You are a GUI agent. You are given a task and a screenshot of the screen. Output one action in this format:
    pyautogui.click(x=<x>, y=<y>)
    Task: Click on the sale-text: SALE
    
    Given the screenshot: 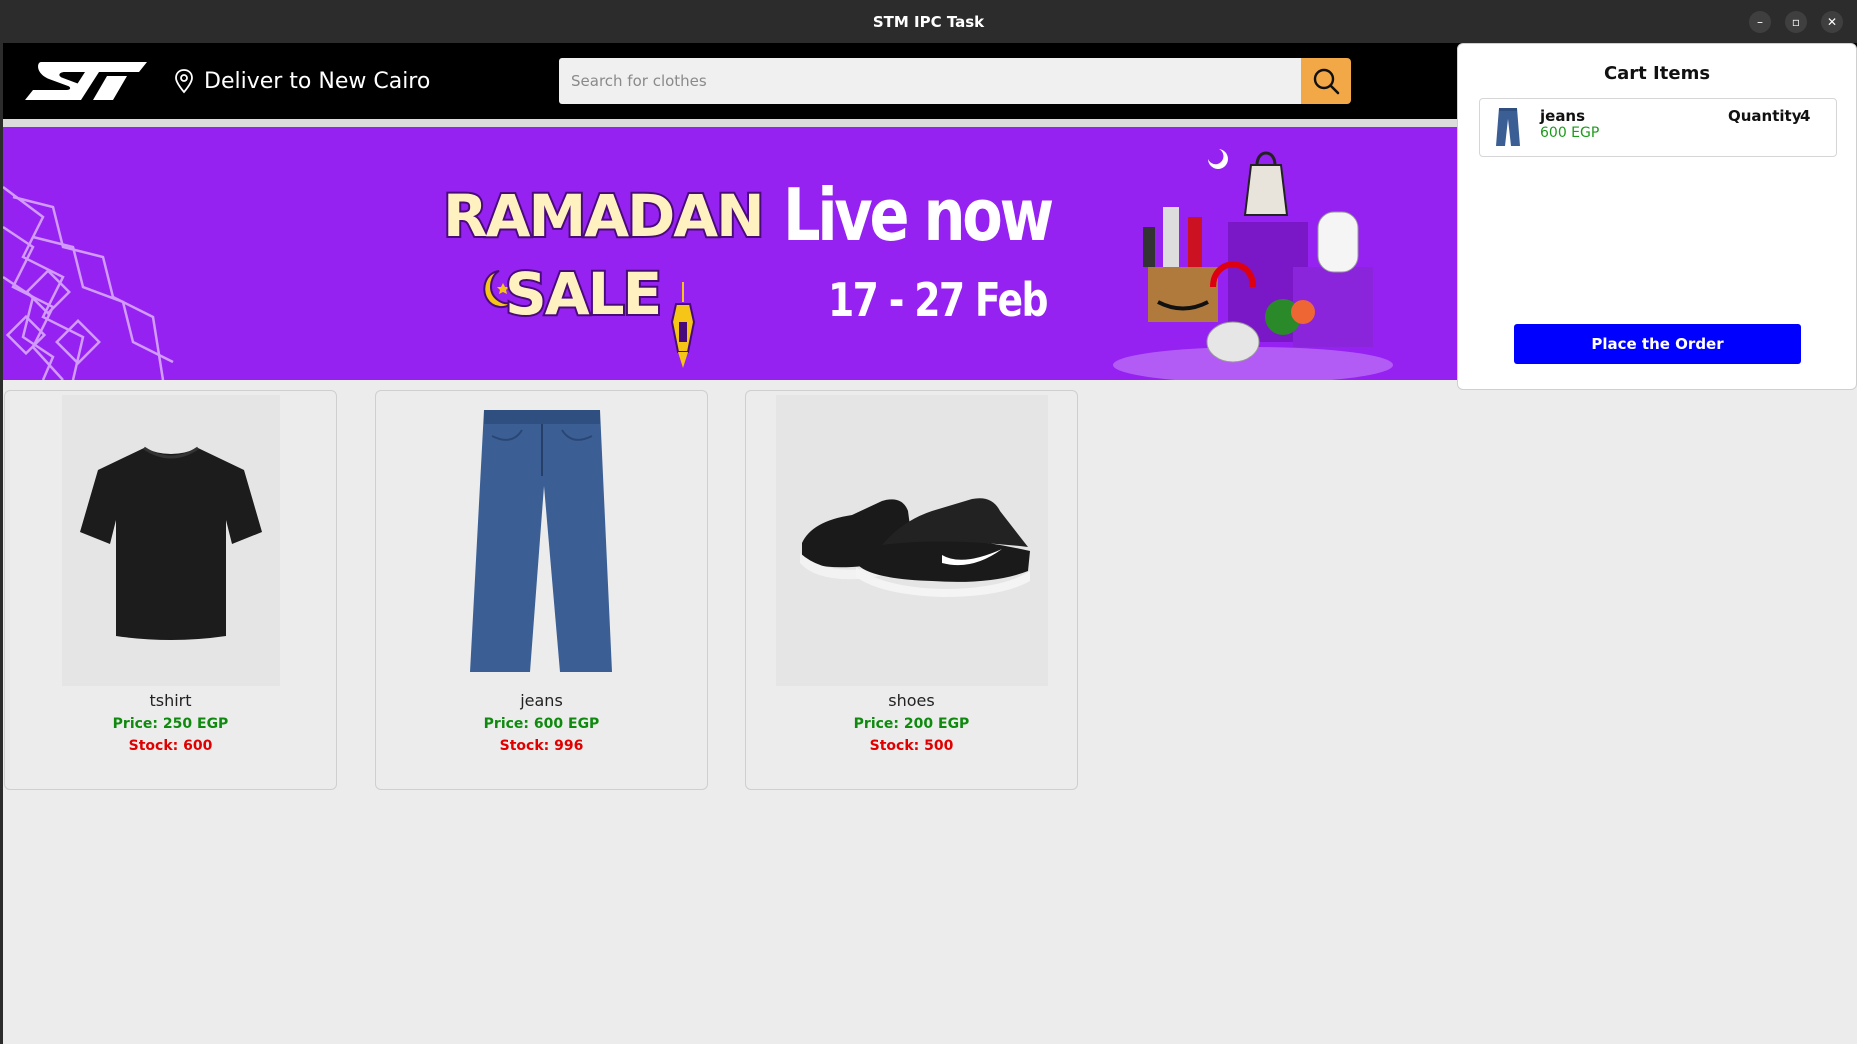 What is the action you would take?
    pyautogui.click(x=583, y=294)
    